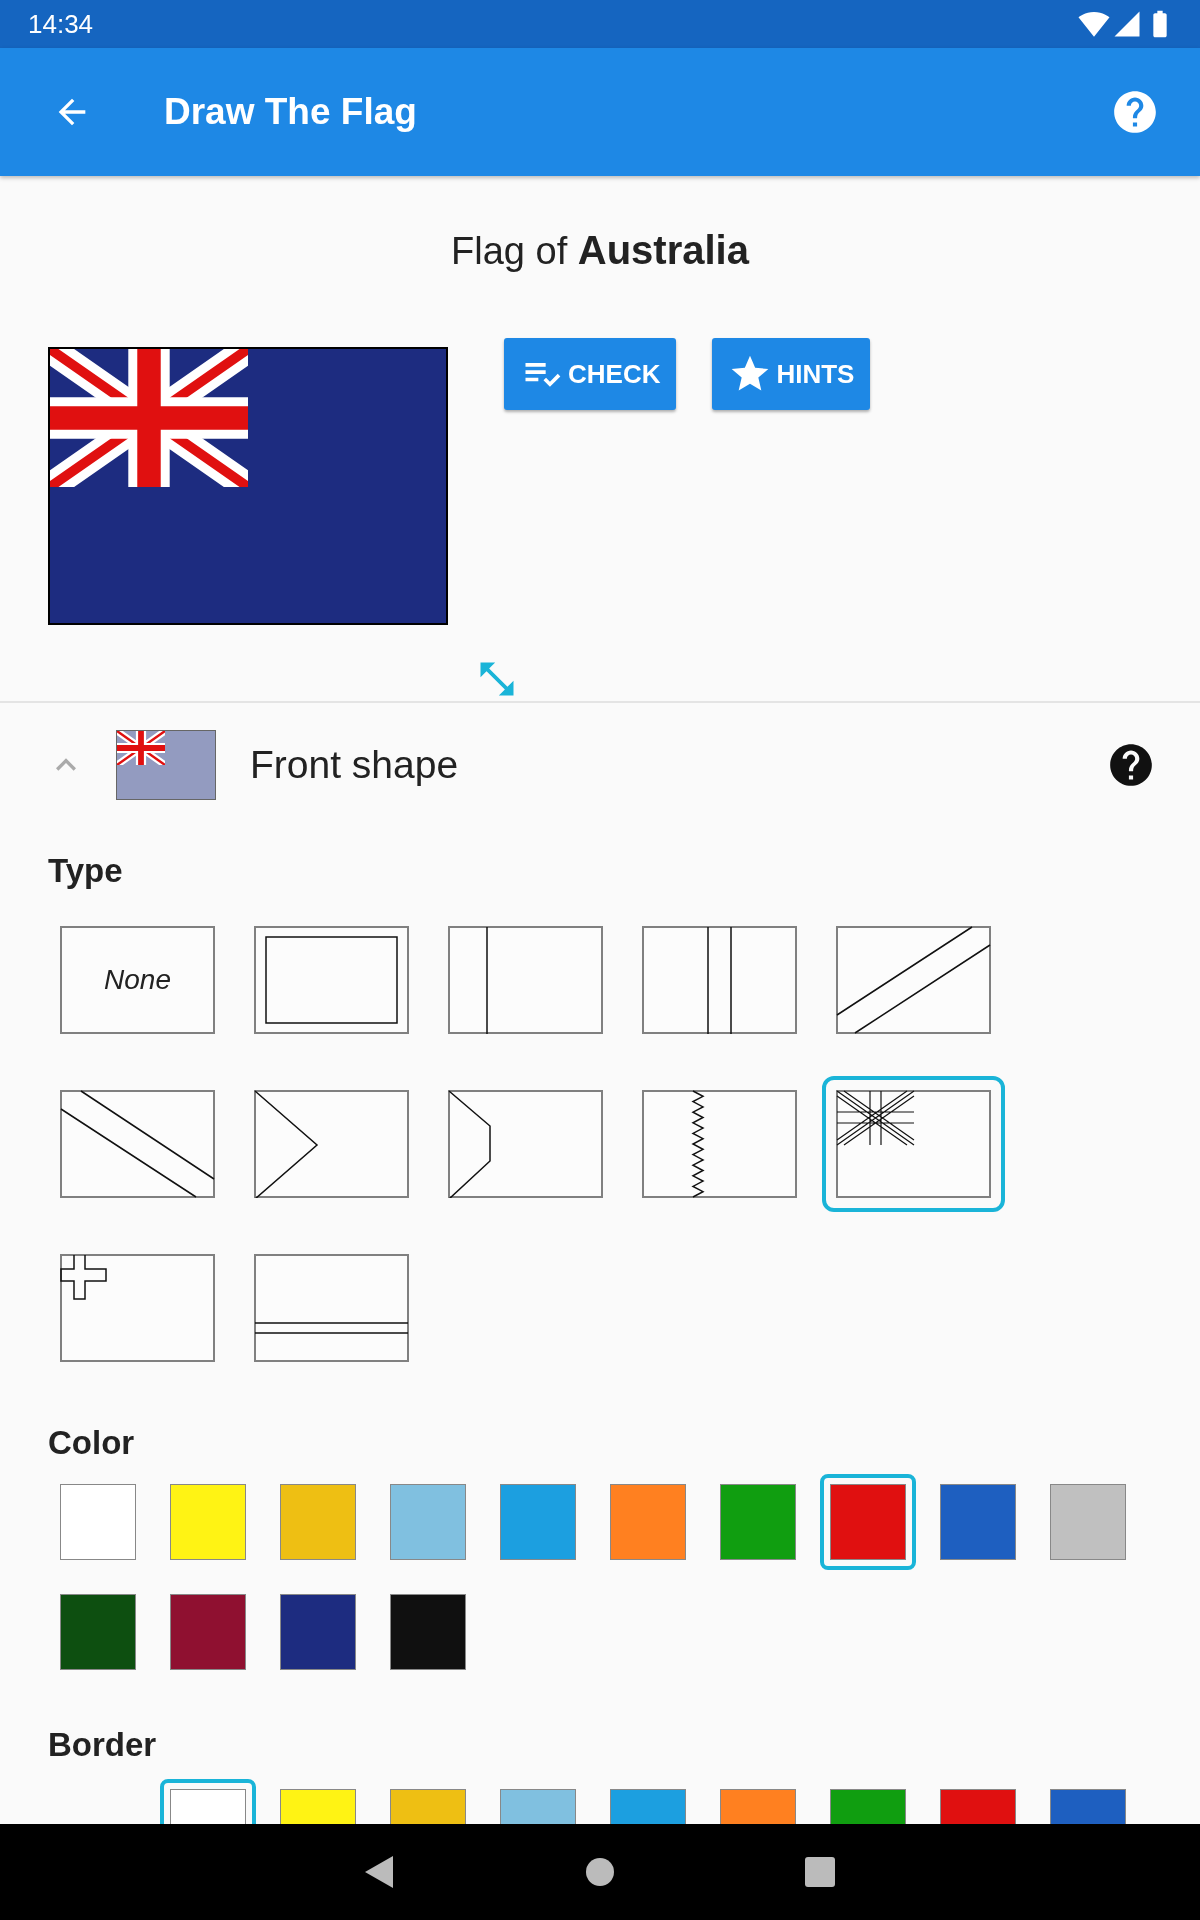  I want to click on flag-heading: Flag of Australia, so click(600, 250).